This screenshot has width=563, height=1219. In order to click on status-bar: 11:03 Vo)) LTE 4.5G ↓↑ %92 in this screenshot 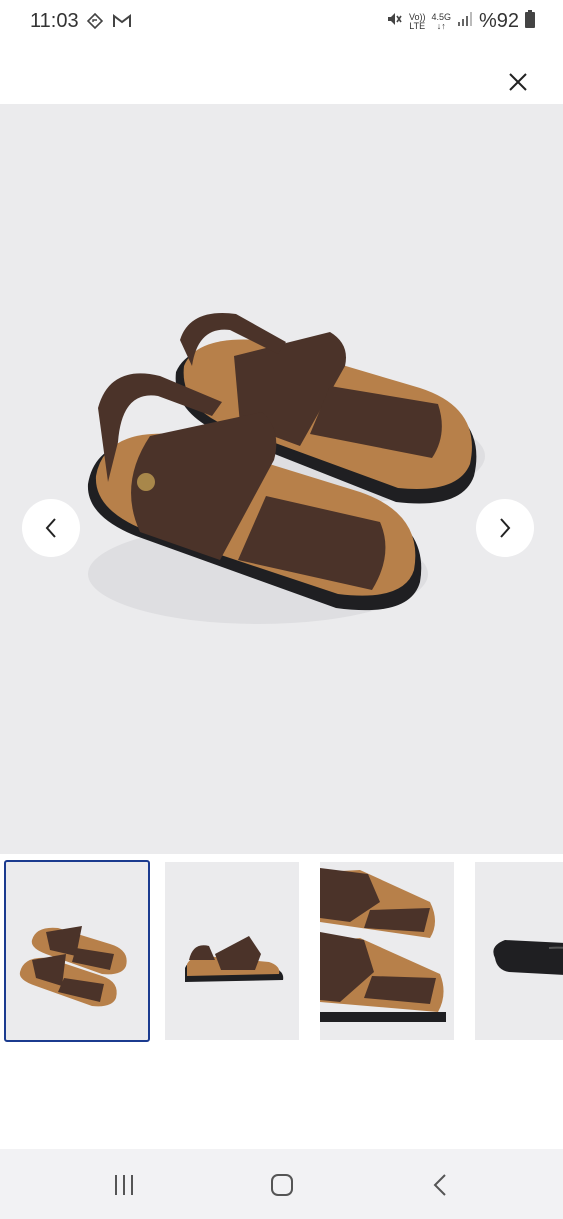, I will do `click(281, 22)`.